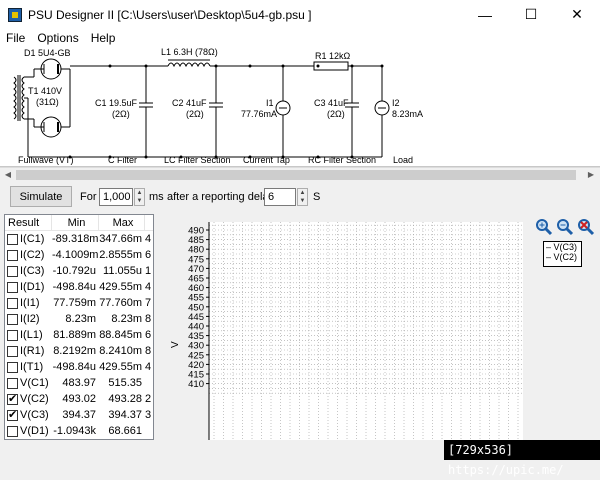 The height and width of the screenshot is (480, 600). I want to click on maximize-button: ☐, so click(531, 14).